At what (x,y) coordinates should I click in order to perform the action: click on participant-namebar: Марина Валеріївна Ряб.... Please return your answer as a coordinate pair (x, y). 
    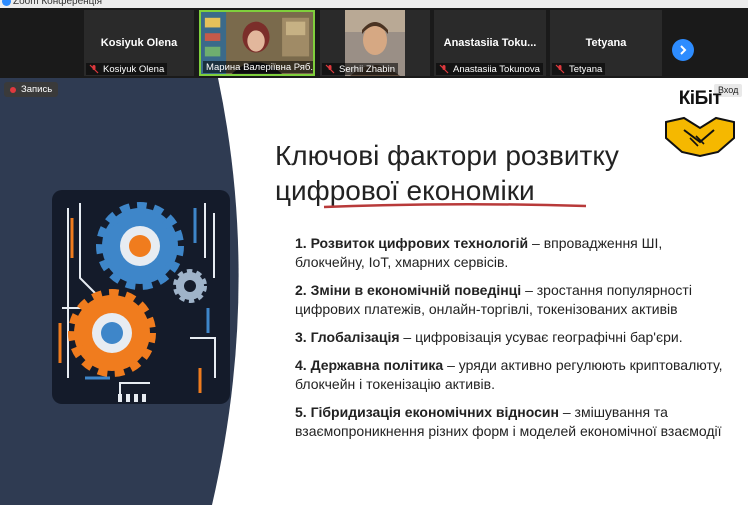
    Looking at the image, I should click on (259, 67).